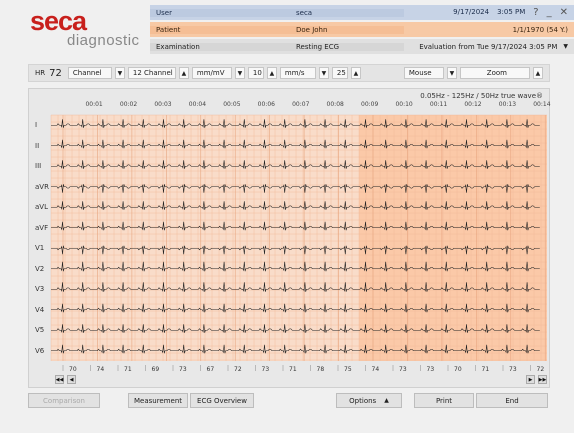 This screenshot has height=433, width=574. What do you see at coordinates (221, 46) in the screenshot?
I see `exam-label: Examination` at bounding box center [221, 46].